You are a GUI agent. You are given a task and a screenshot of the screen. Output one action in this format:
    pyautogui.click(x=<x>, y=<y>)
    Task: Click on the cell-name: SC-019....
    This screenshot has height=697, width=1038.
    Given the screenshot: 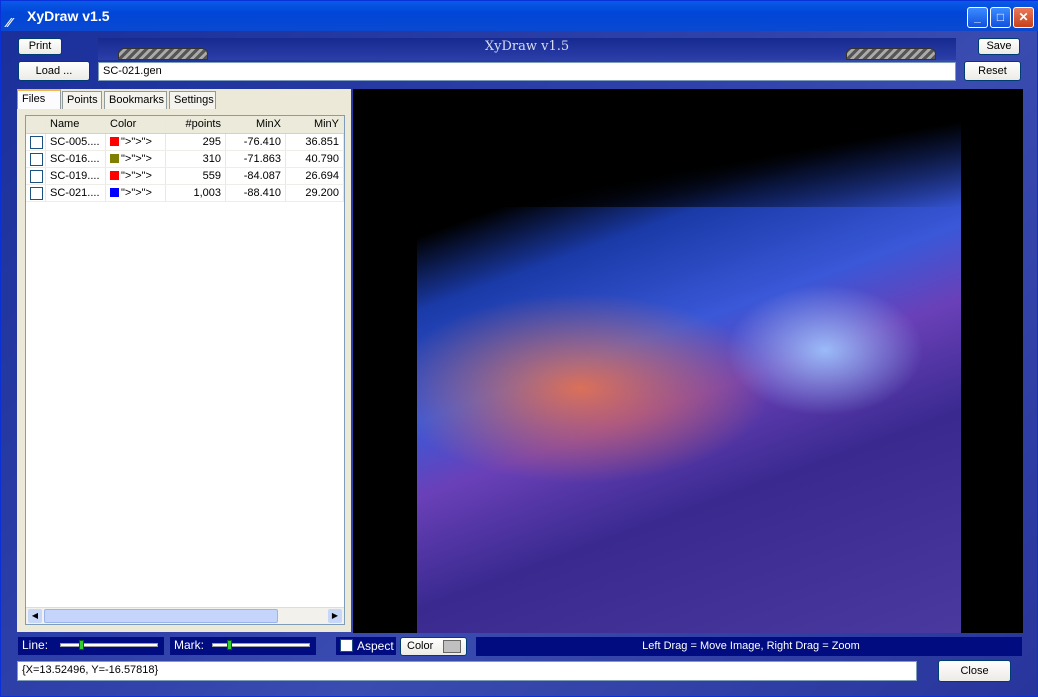 What is the action you would take?
    pyautogui.click(x=76, y=176)
    